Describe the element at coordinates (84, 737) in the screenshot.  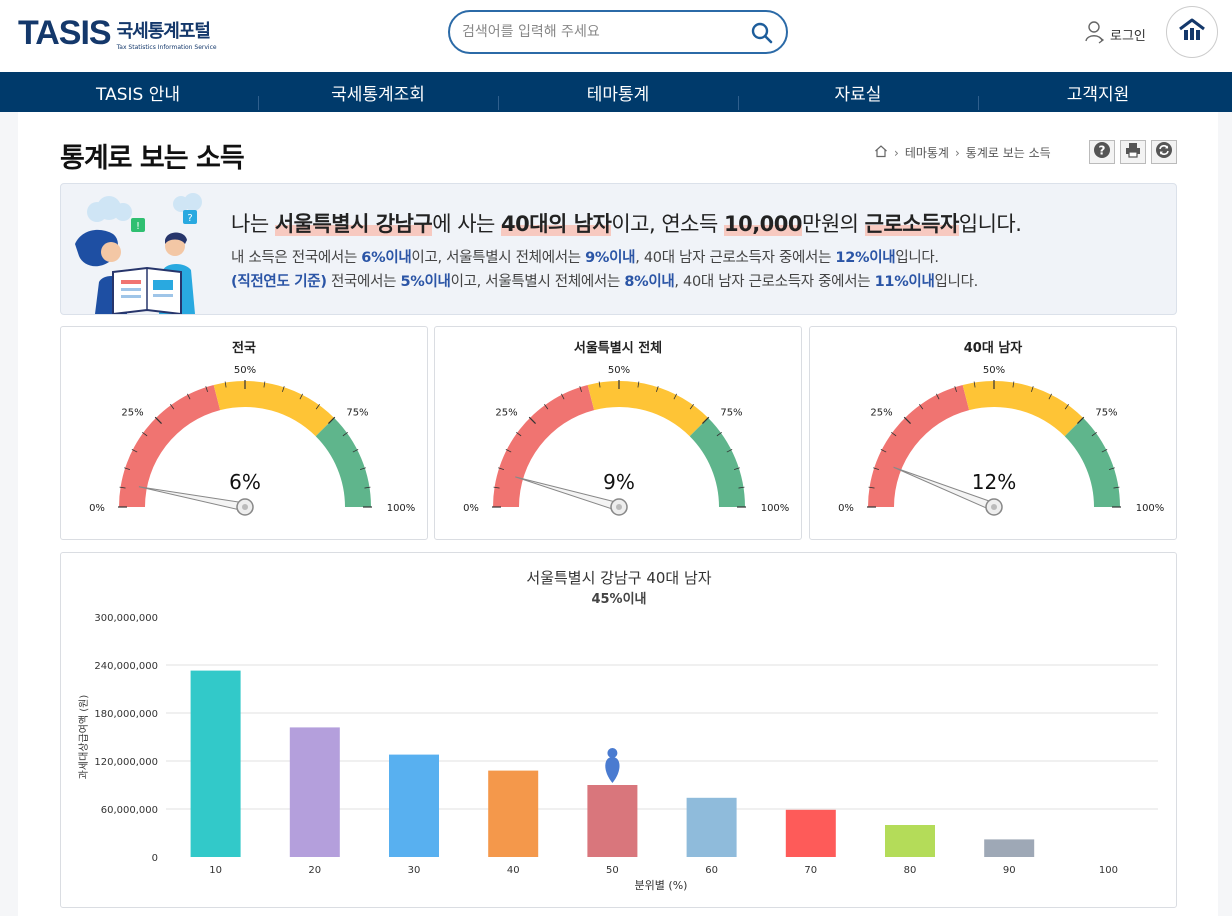
I see `y-axis-label: 과세대상급여액 (원)` at that location.